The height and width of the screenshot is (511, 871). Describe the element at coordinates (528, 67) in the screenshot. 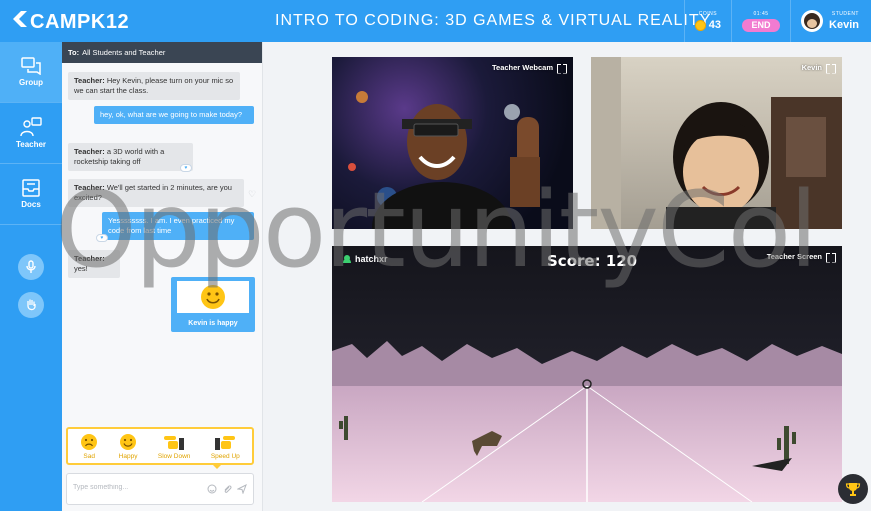

I see `teacher-webcam-label: Teacher Webcam` at that location.